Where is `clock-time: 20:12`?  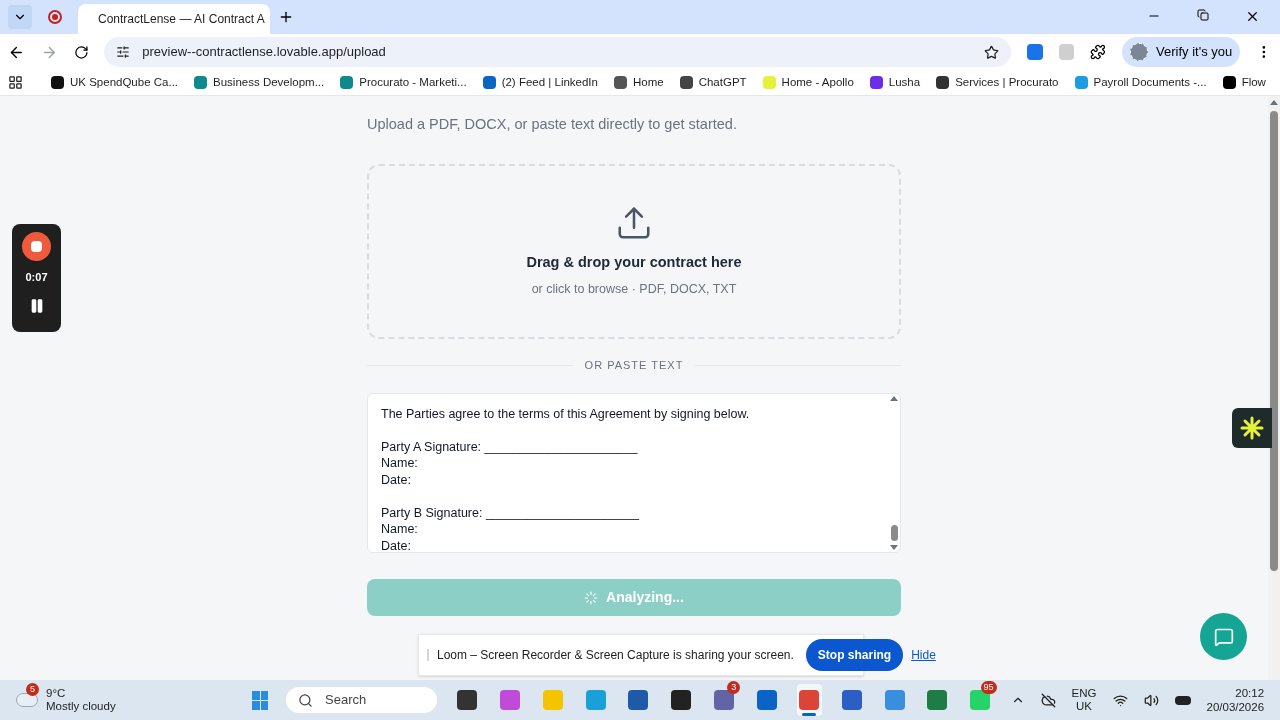 clock-time: 20:12 is located at coordinates (1250, 693).